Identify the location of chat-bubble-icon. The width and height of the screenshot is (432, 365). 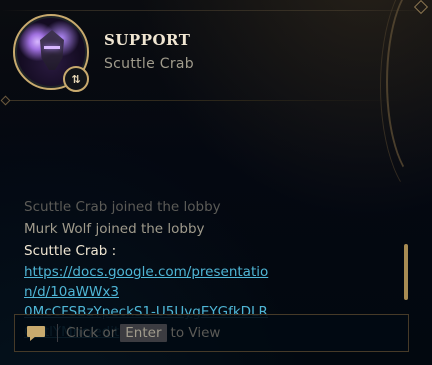
(36, 333).